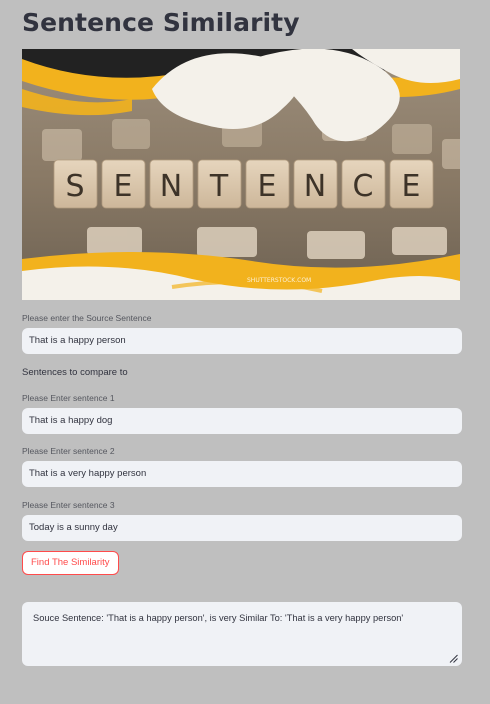 This screenshot has width=490, height=704. Describe the element at coordinates (219, 186) in the screenshot. I see `tile-letter: T` at that location.